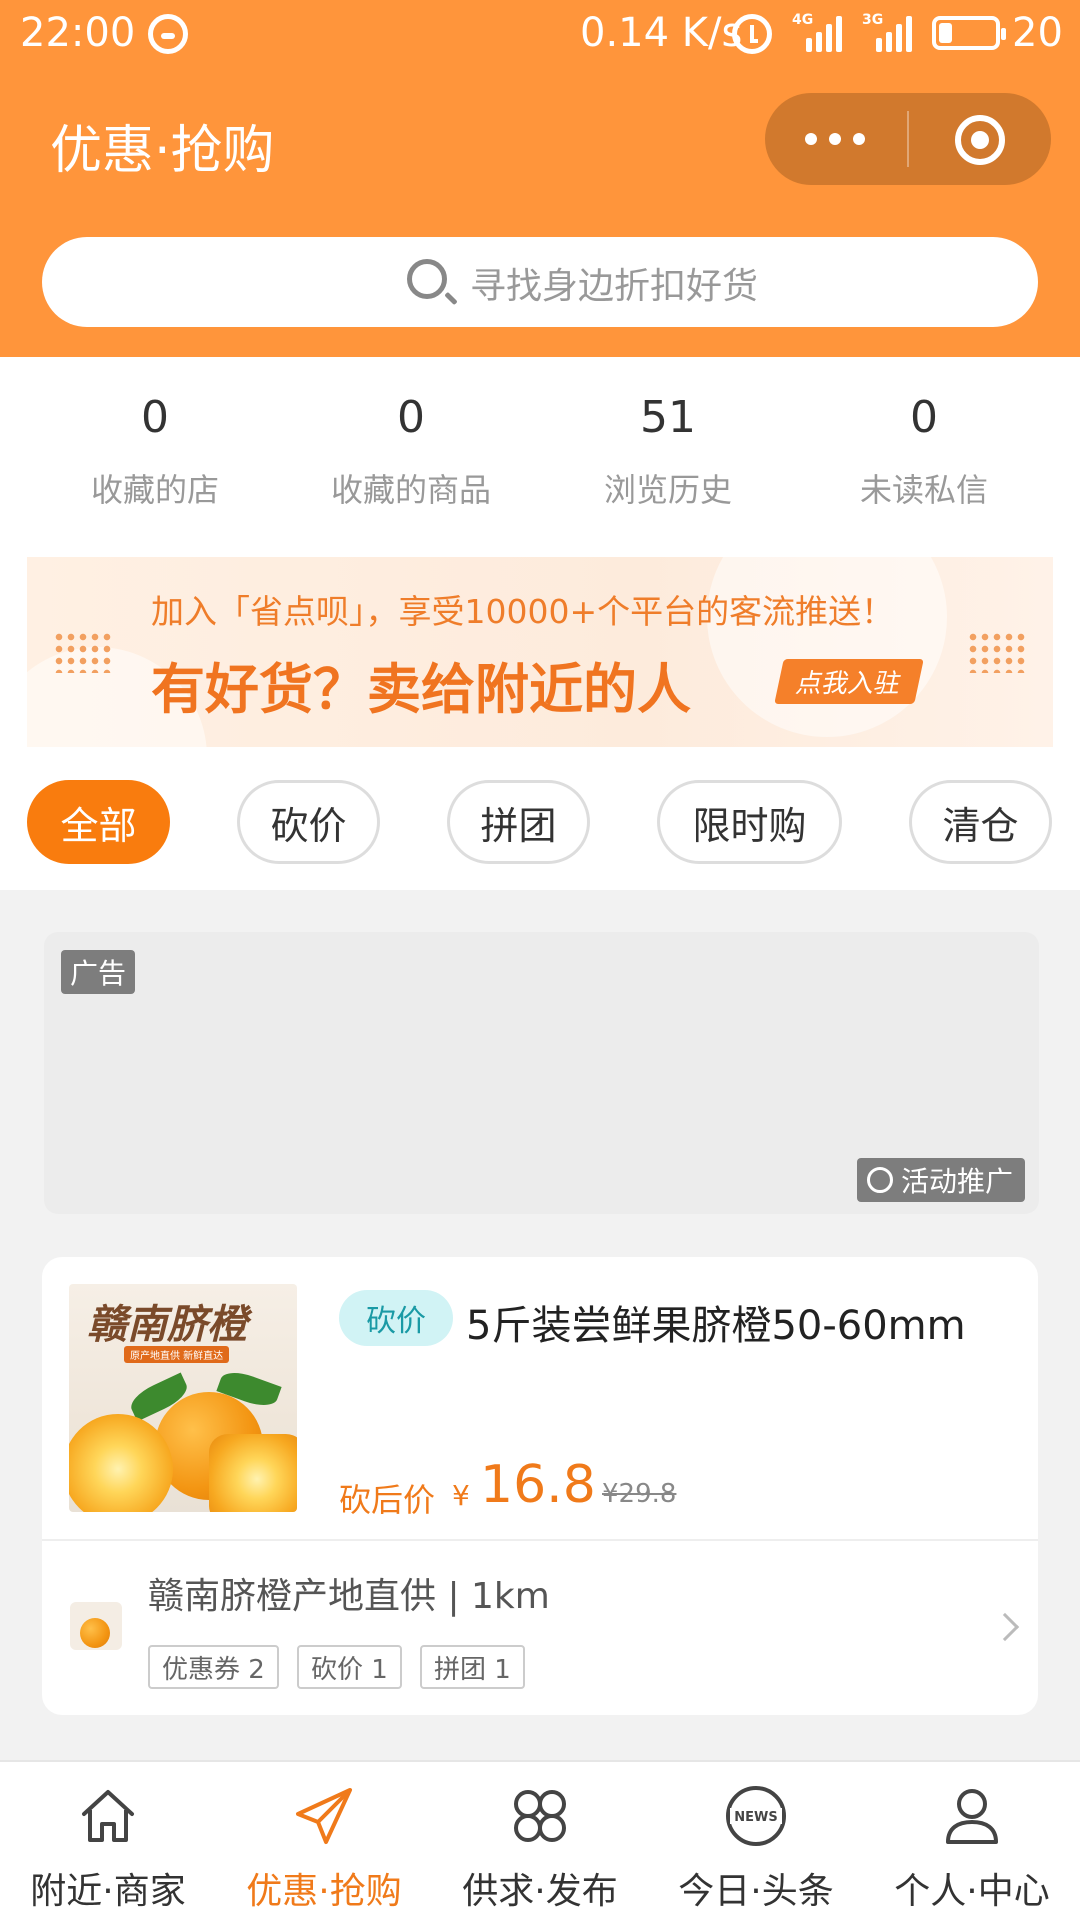 This screenshot has width=1080, height=1920. What do you see at coordinates (387, 1500) in the screenshot?
I see `price-label: 砍后价` at bounding box center [387, 1500].